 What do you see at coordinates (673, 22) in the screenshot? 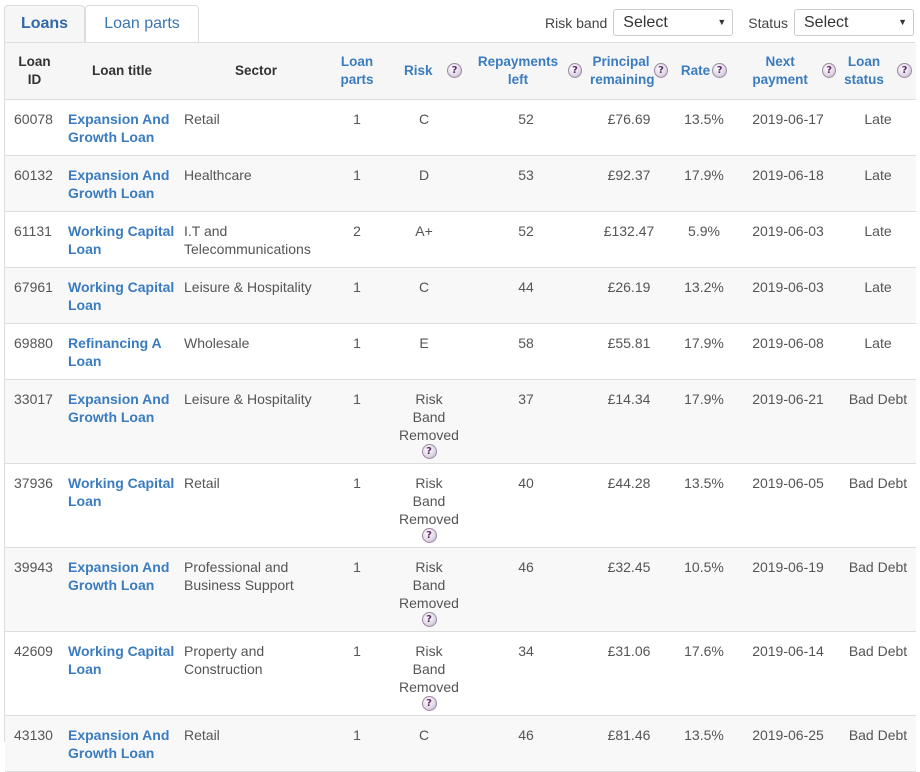
I see `risk-band-select: Select ▼` at bounding box center [673, 22].